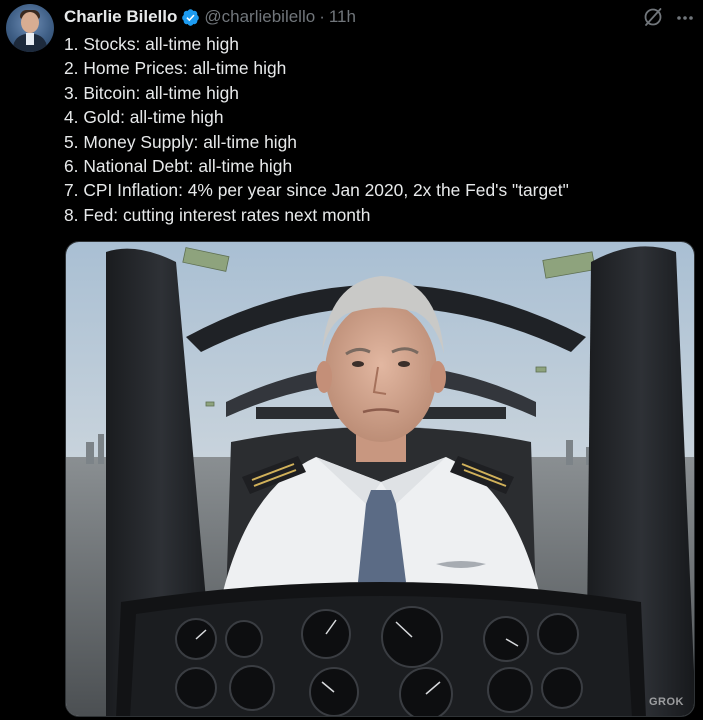 The height and width of the screenshot is (720, 703). Describe the element at coordinates (259, 17) in the screenshot. I see `author-handle: @charliebilello` at that location.